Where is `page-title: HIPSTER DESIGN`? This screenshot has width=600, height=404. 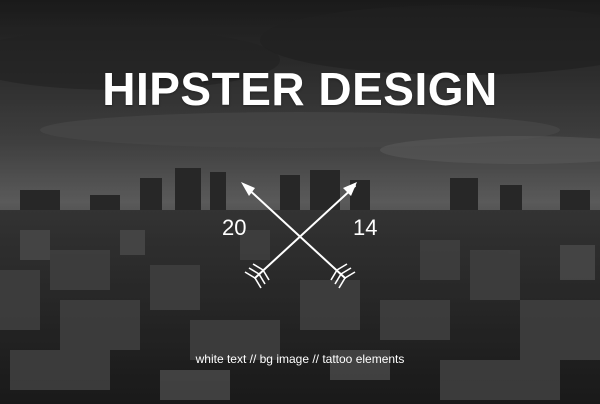 page-title: HIPSTER DESIGN is located at coordinates (300, 89).